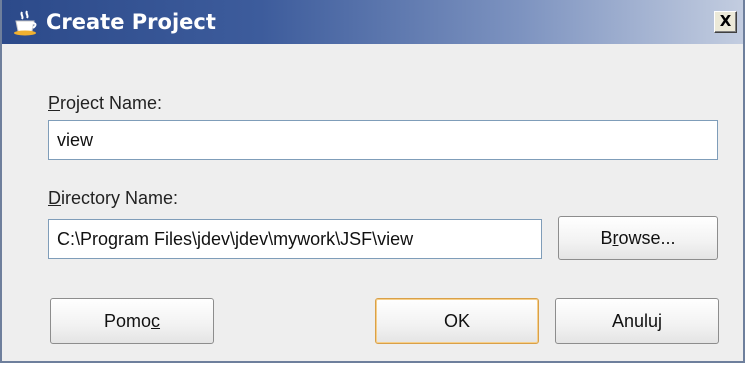 This screenshot has width=745, height=365. Describe the element at coordinates (637, 321) in the screenshot. I see `cancel-button: Anuluj` at that location.